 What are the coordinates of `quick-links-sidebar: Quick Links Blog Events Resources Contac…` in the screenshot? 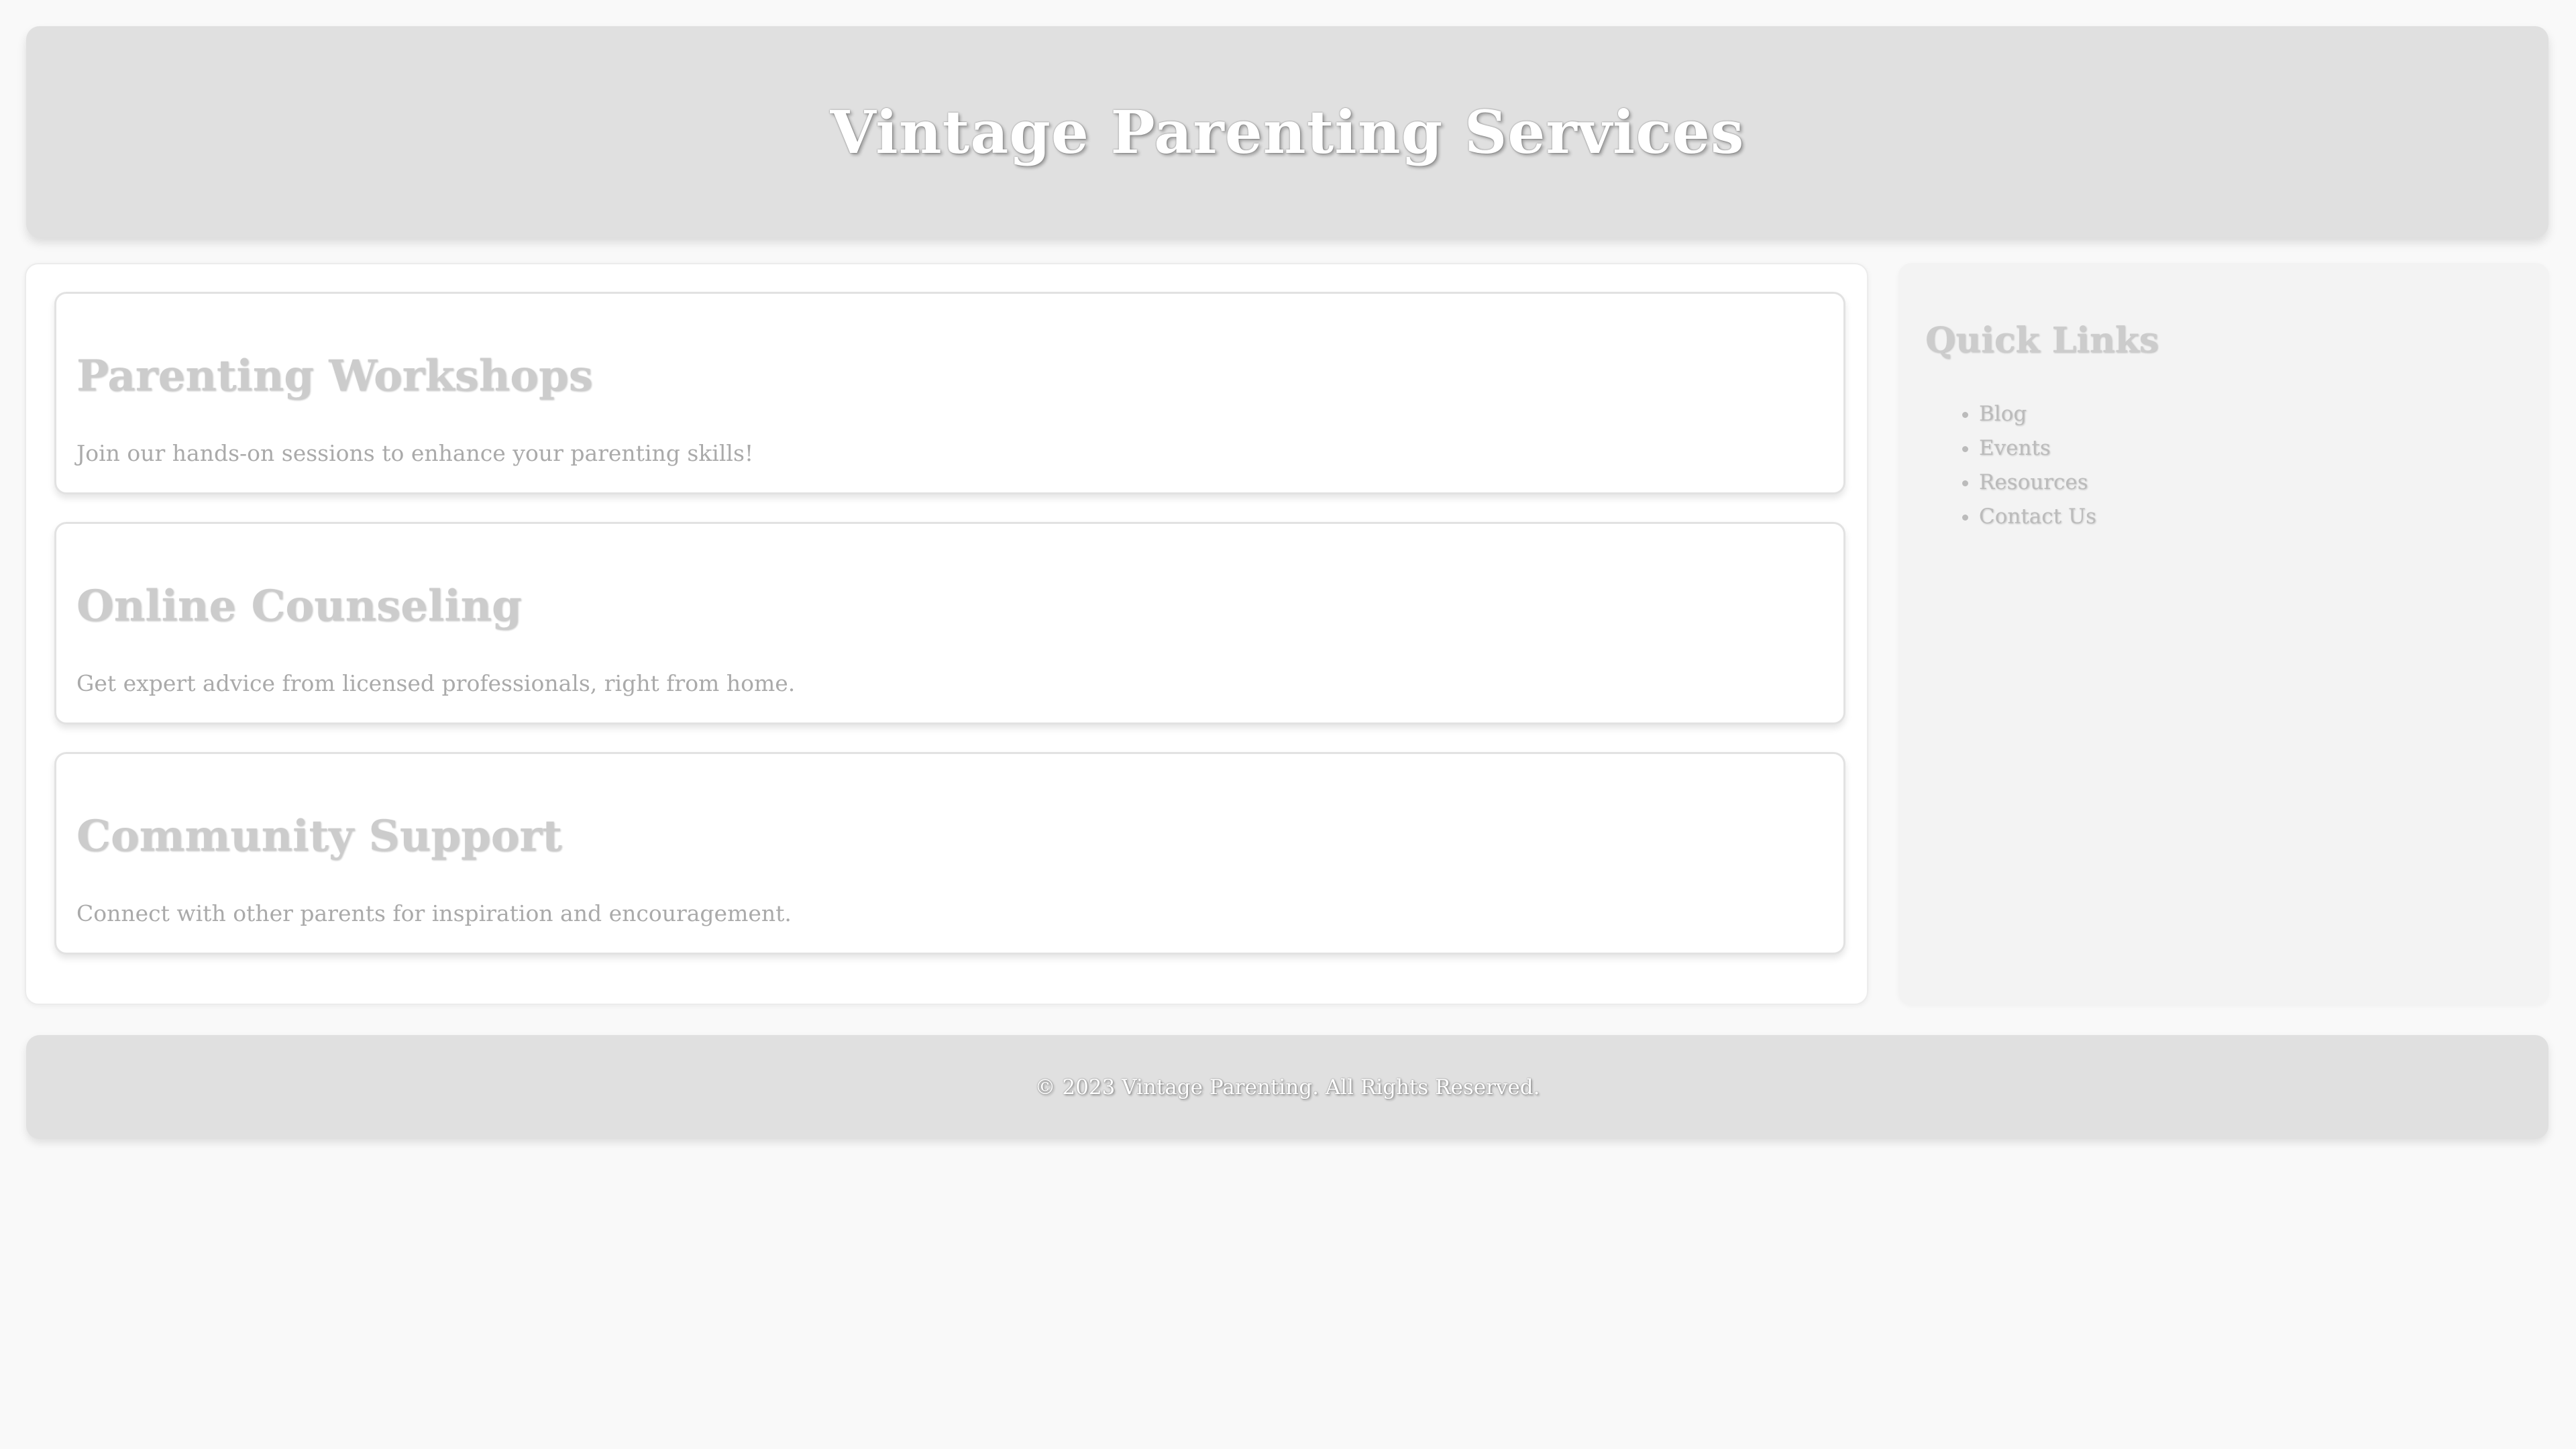 It's located at (2223, 634).